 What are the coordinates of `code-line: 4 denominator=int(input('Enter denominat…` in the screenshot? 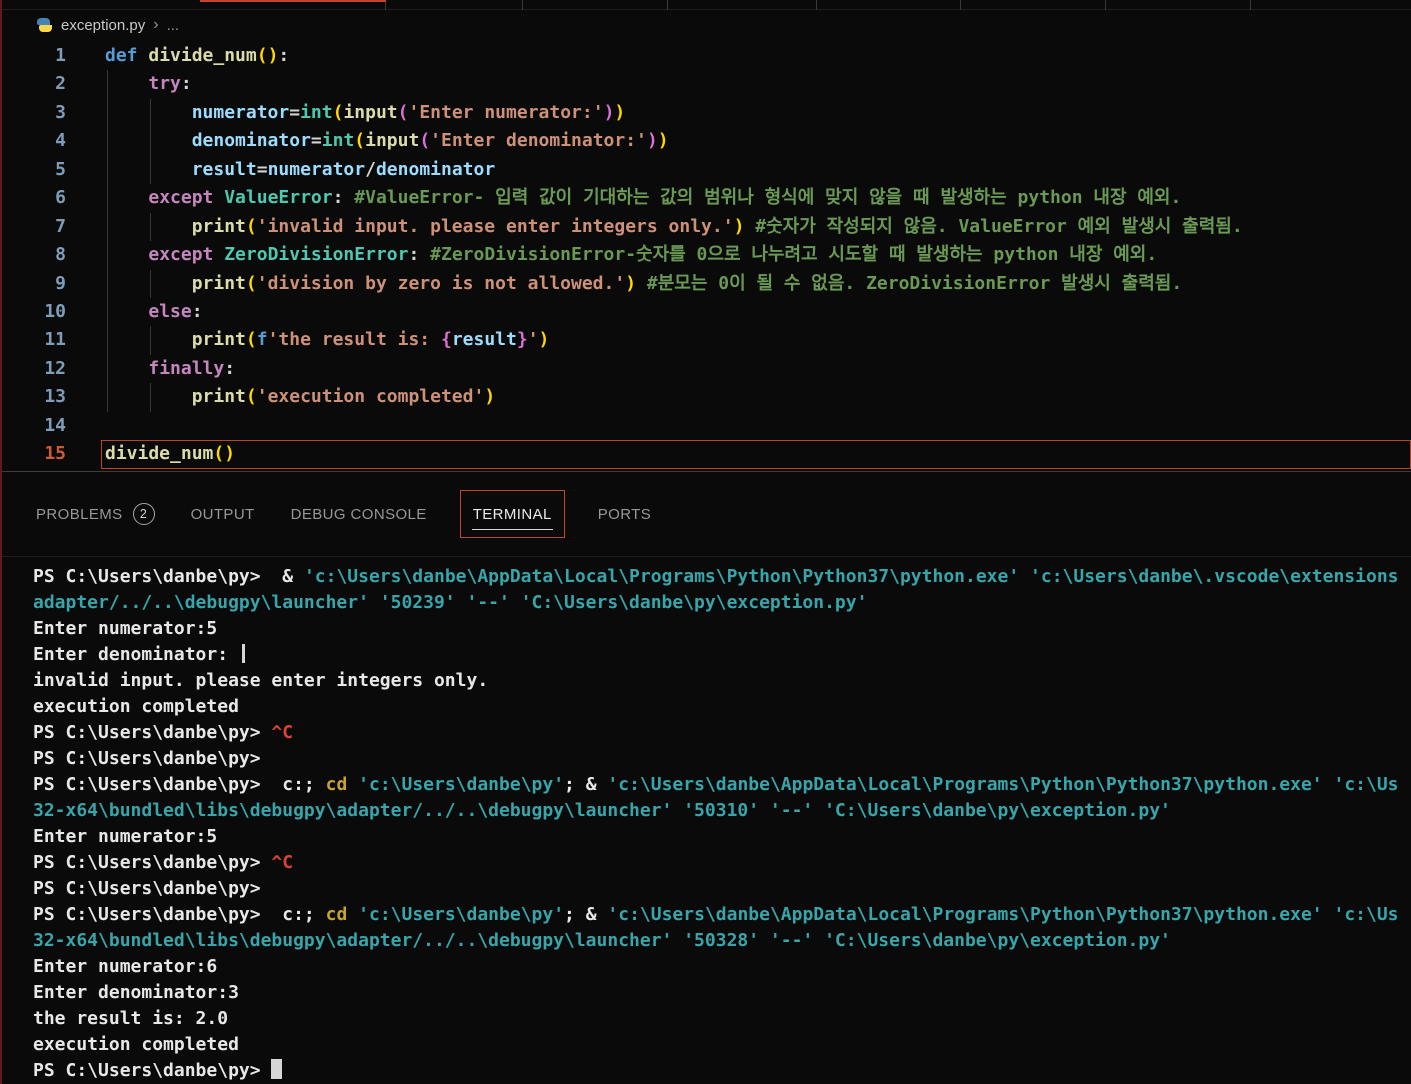 It's located at (705, 141).